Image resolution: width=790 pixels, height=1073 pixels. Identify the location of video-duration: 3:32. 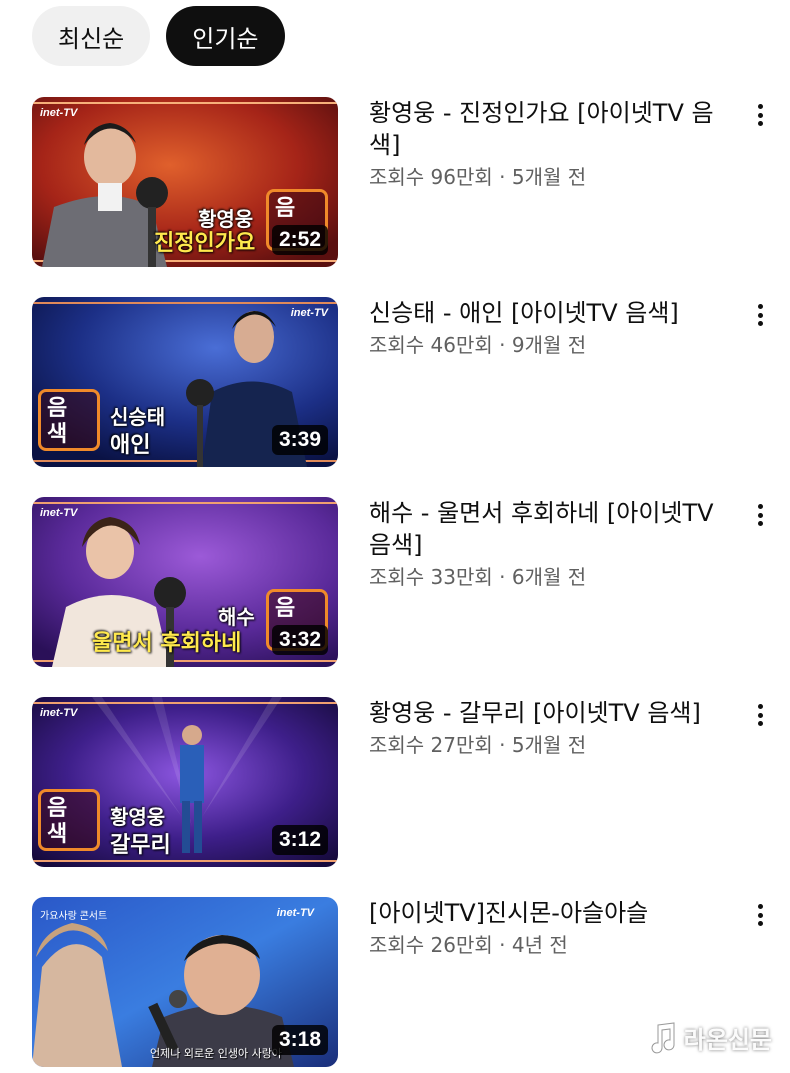
(299, 640).